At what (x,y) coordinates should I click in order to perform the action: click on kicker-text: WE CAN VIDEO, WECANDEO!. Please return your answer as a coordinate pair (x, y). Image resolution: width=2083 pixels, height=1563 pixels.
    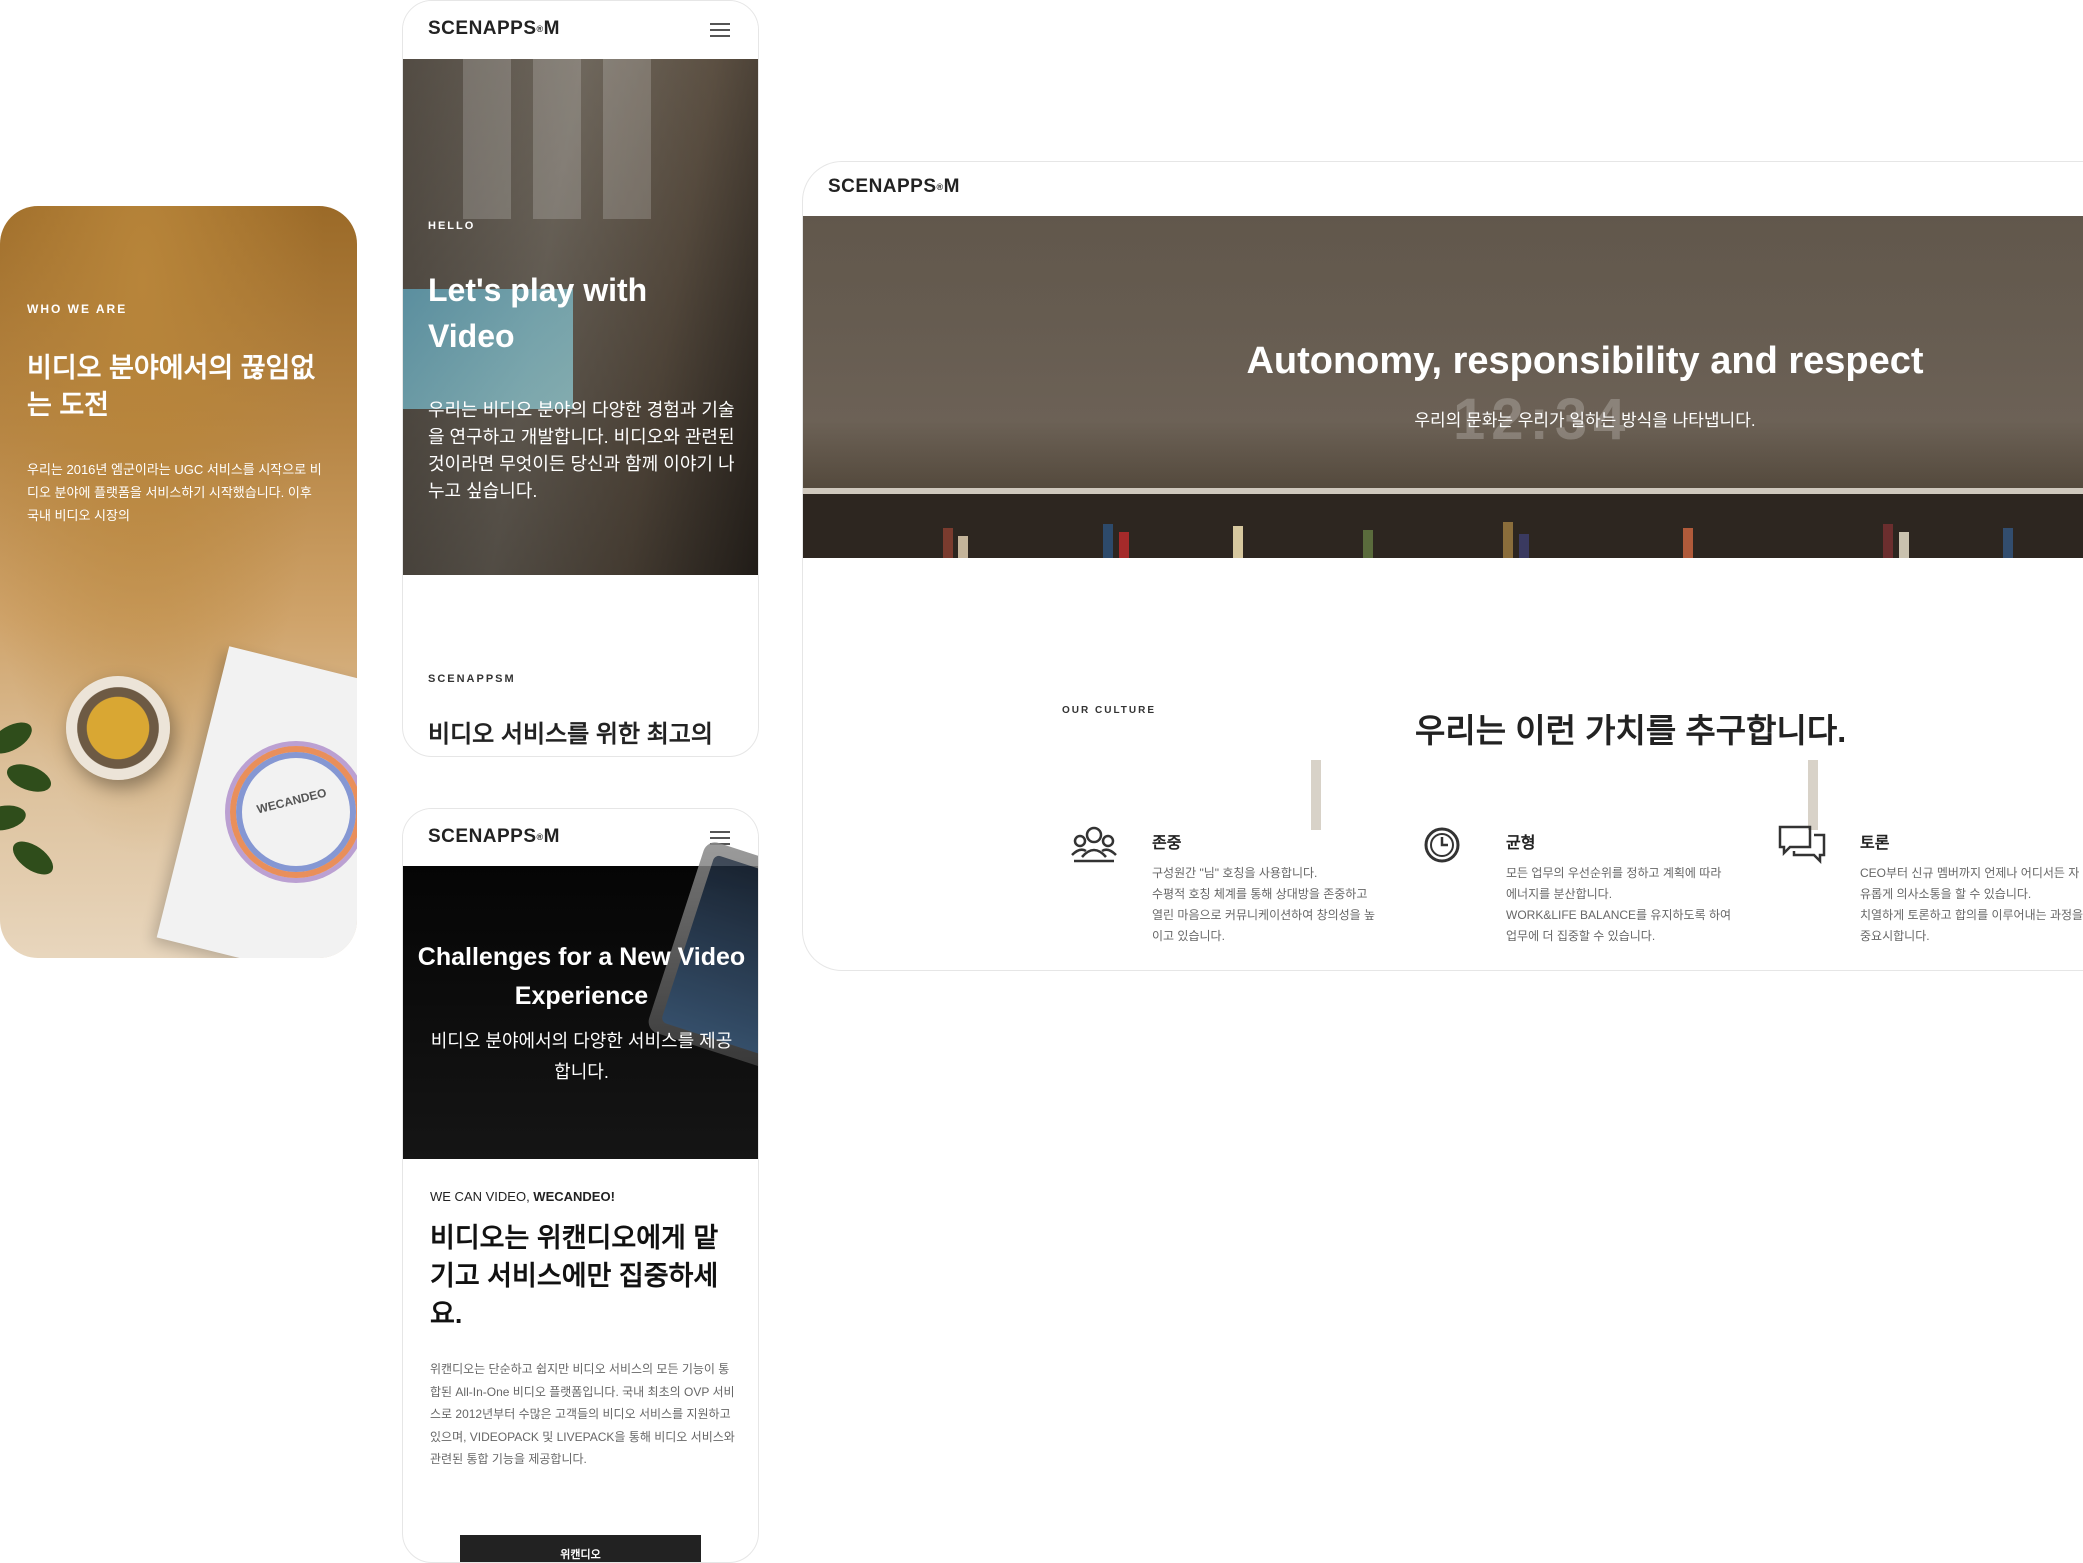
    Looking at the image, I should click on (522, 1196).